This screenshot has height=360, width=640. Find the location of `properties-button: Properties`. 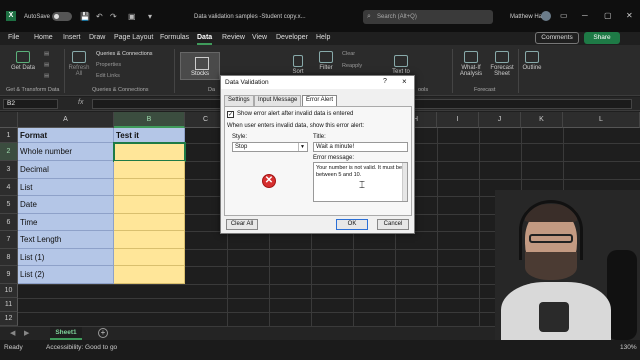

properties-button: Properties is located at coordinates (108, 65).